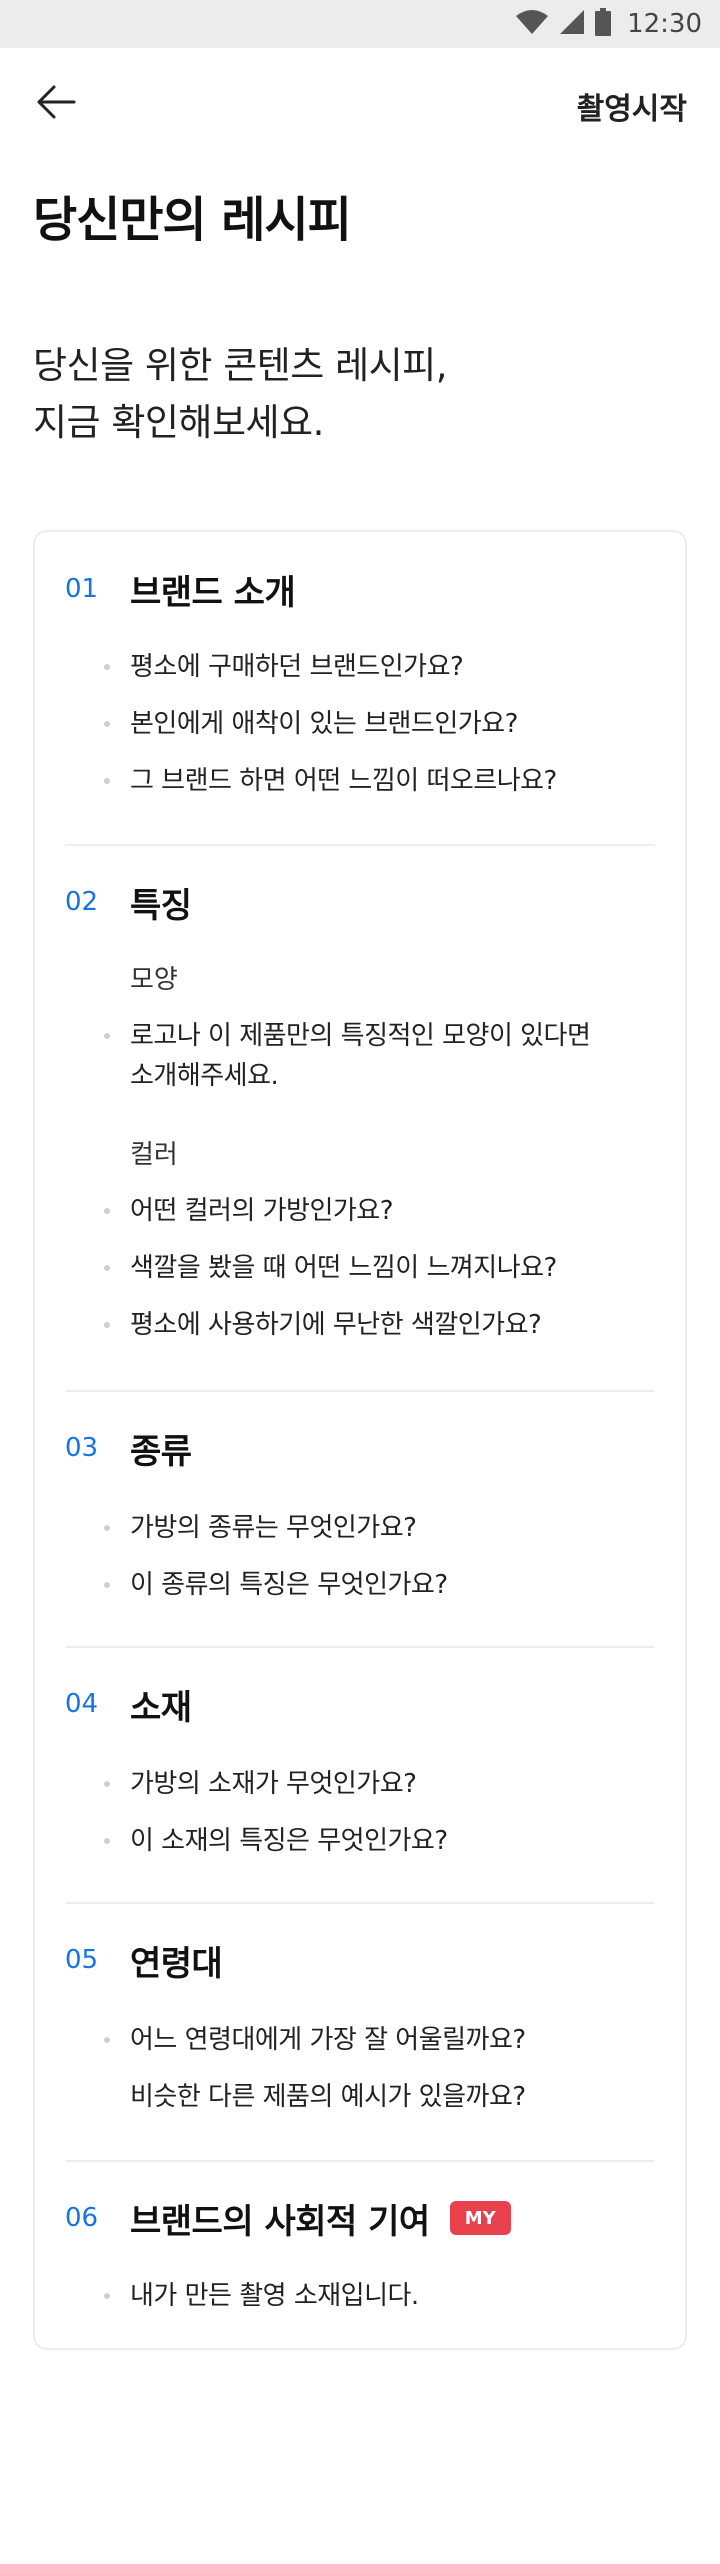 This screenshot has height=2564, width=720. I want to click on section-header: 06 브랜드의 사회적 기여 MY, so click(288, 2219).